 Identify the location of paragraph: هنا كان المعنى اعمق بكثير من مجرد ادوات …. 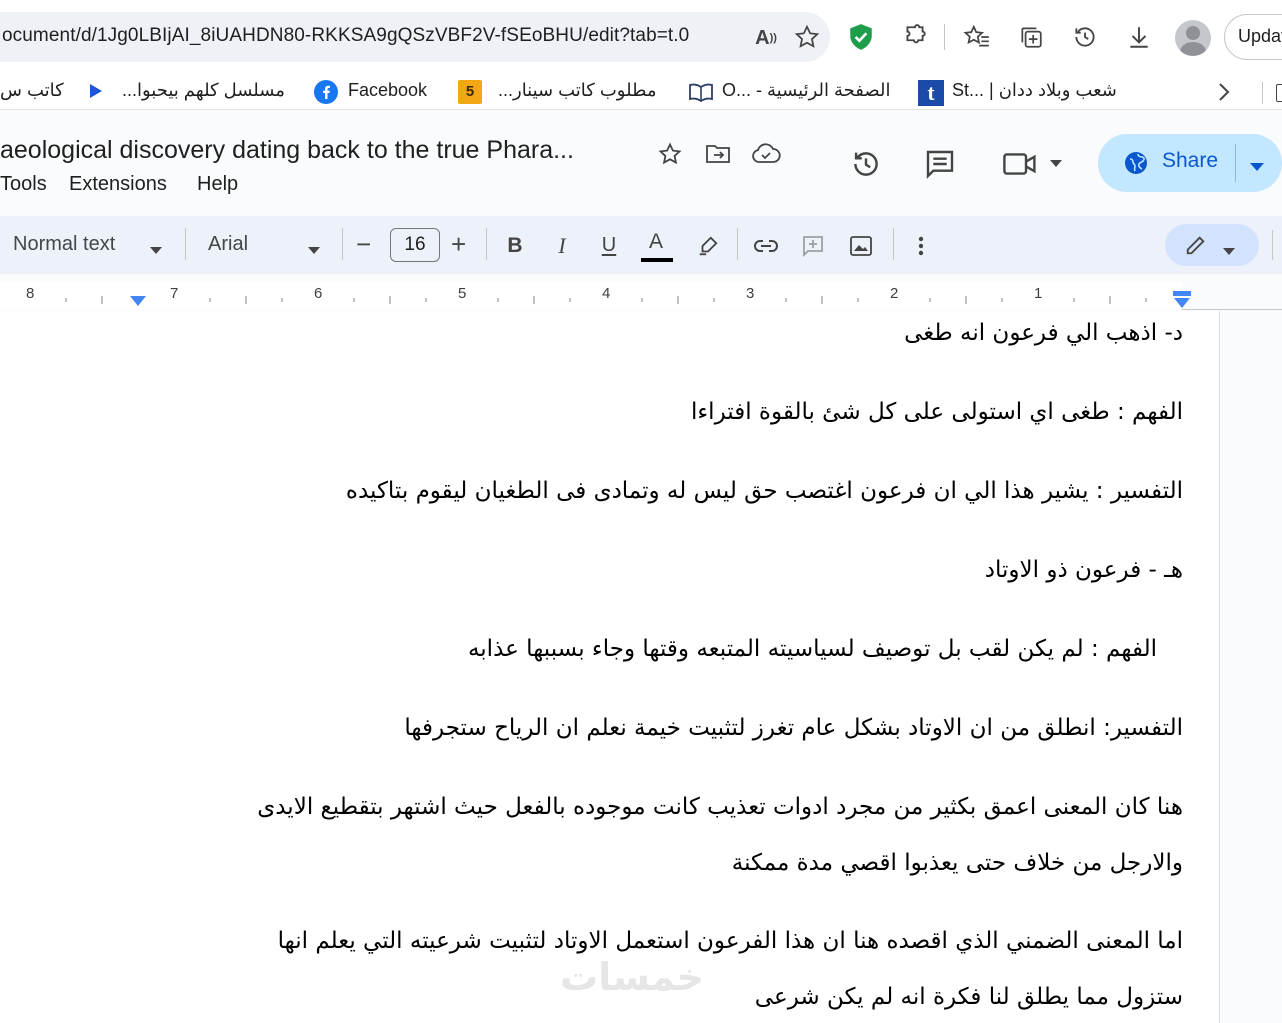
(720, 807).